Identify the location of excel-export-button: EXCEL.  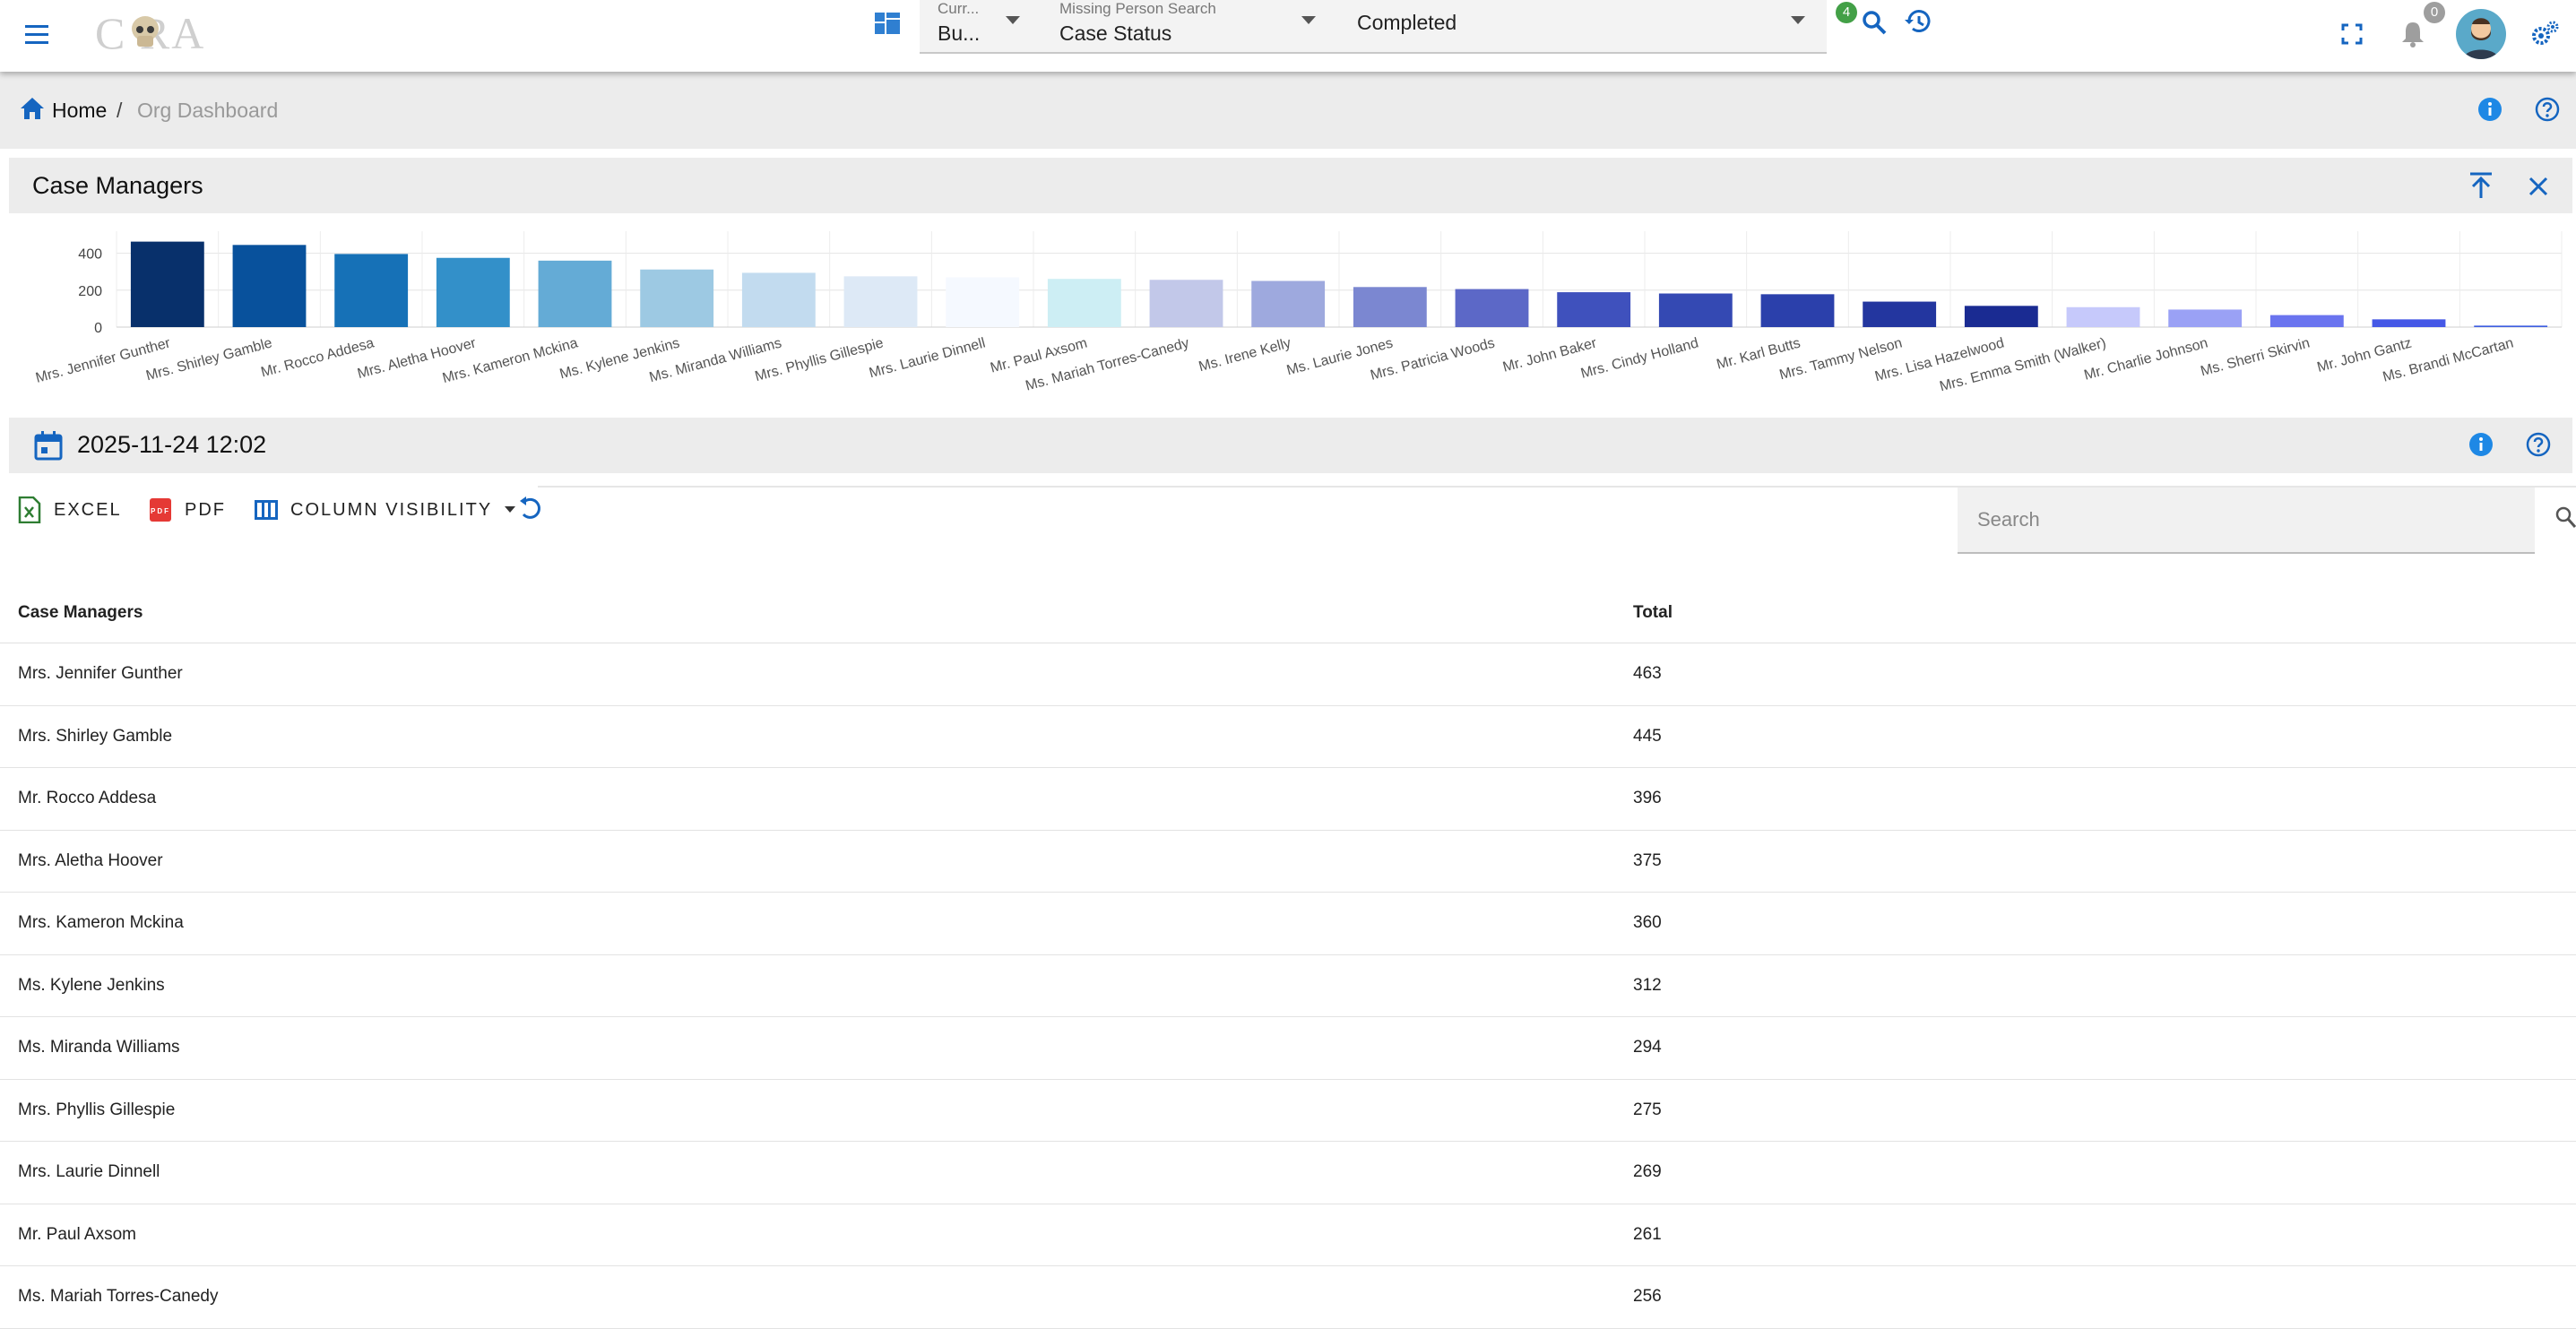
(70, 510).